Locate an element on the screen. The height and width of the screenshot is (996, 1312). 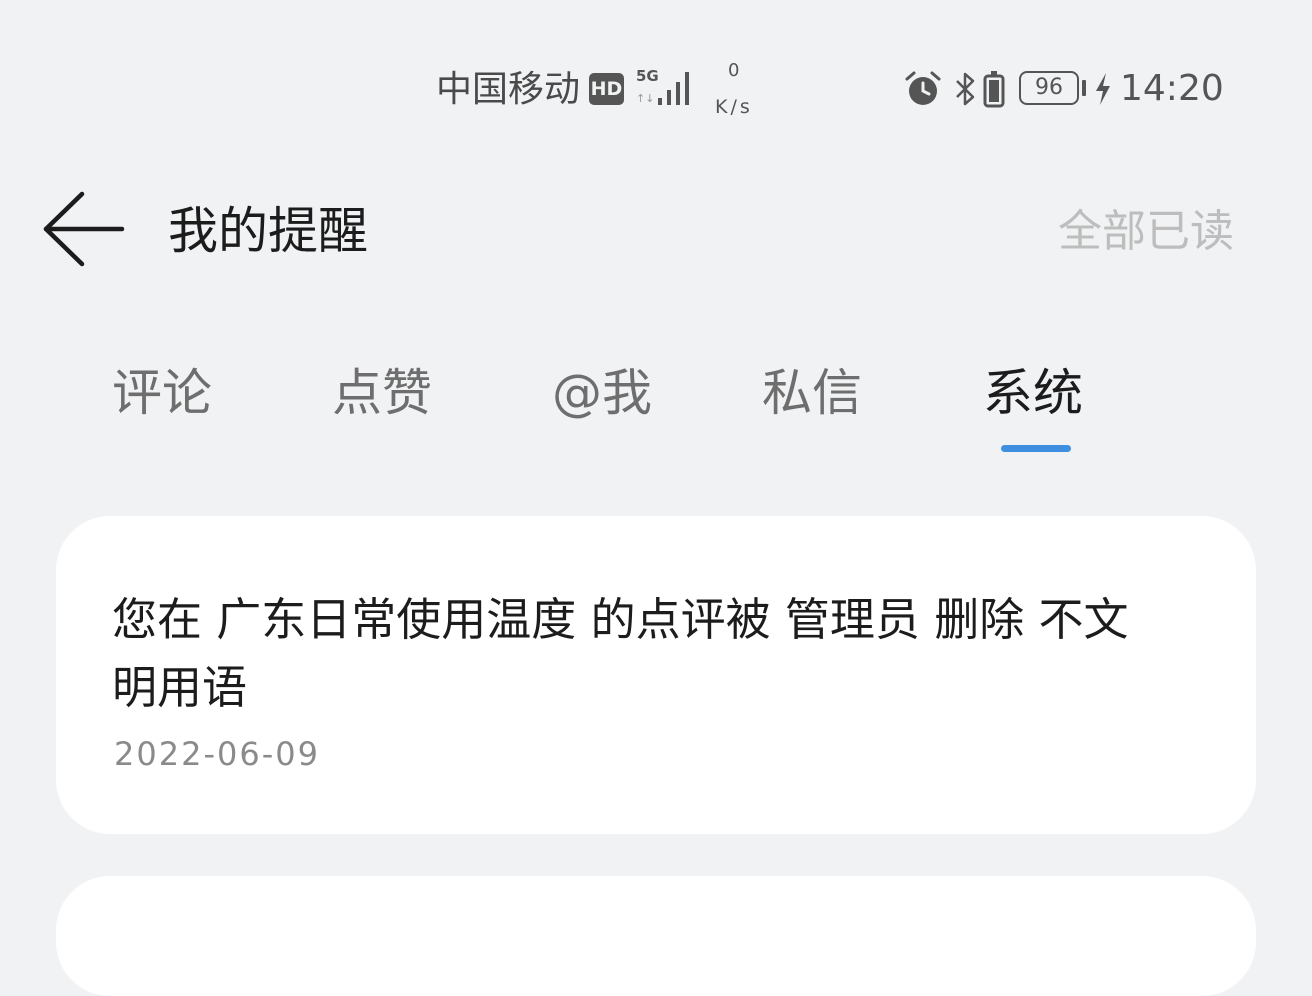
carrier-name: 中国移动 is located at coordinates (508, 89).